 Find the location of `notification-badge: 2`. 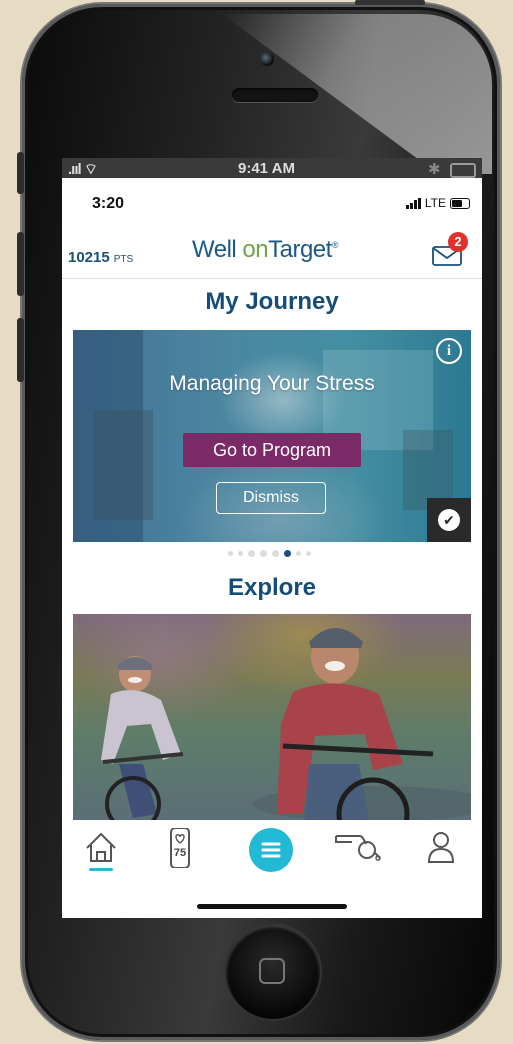

notification-badge: 2 is located at coordinates (458, 242).